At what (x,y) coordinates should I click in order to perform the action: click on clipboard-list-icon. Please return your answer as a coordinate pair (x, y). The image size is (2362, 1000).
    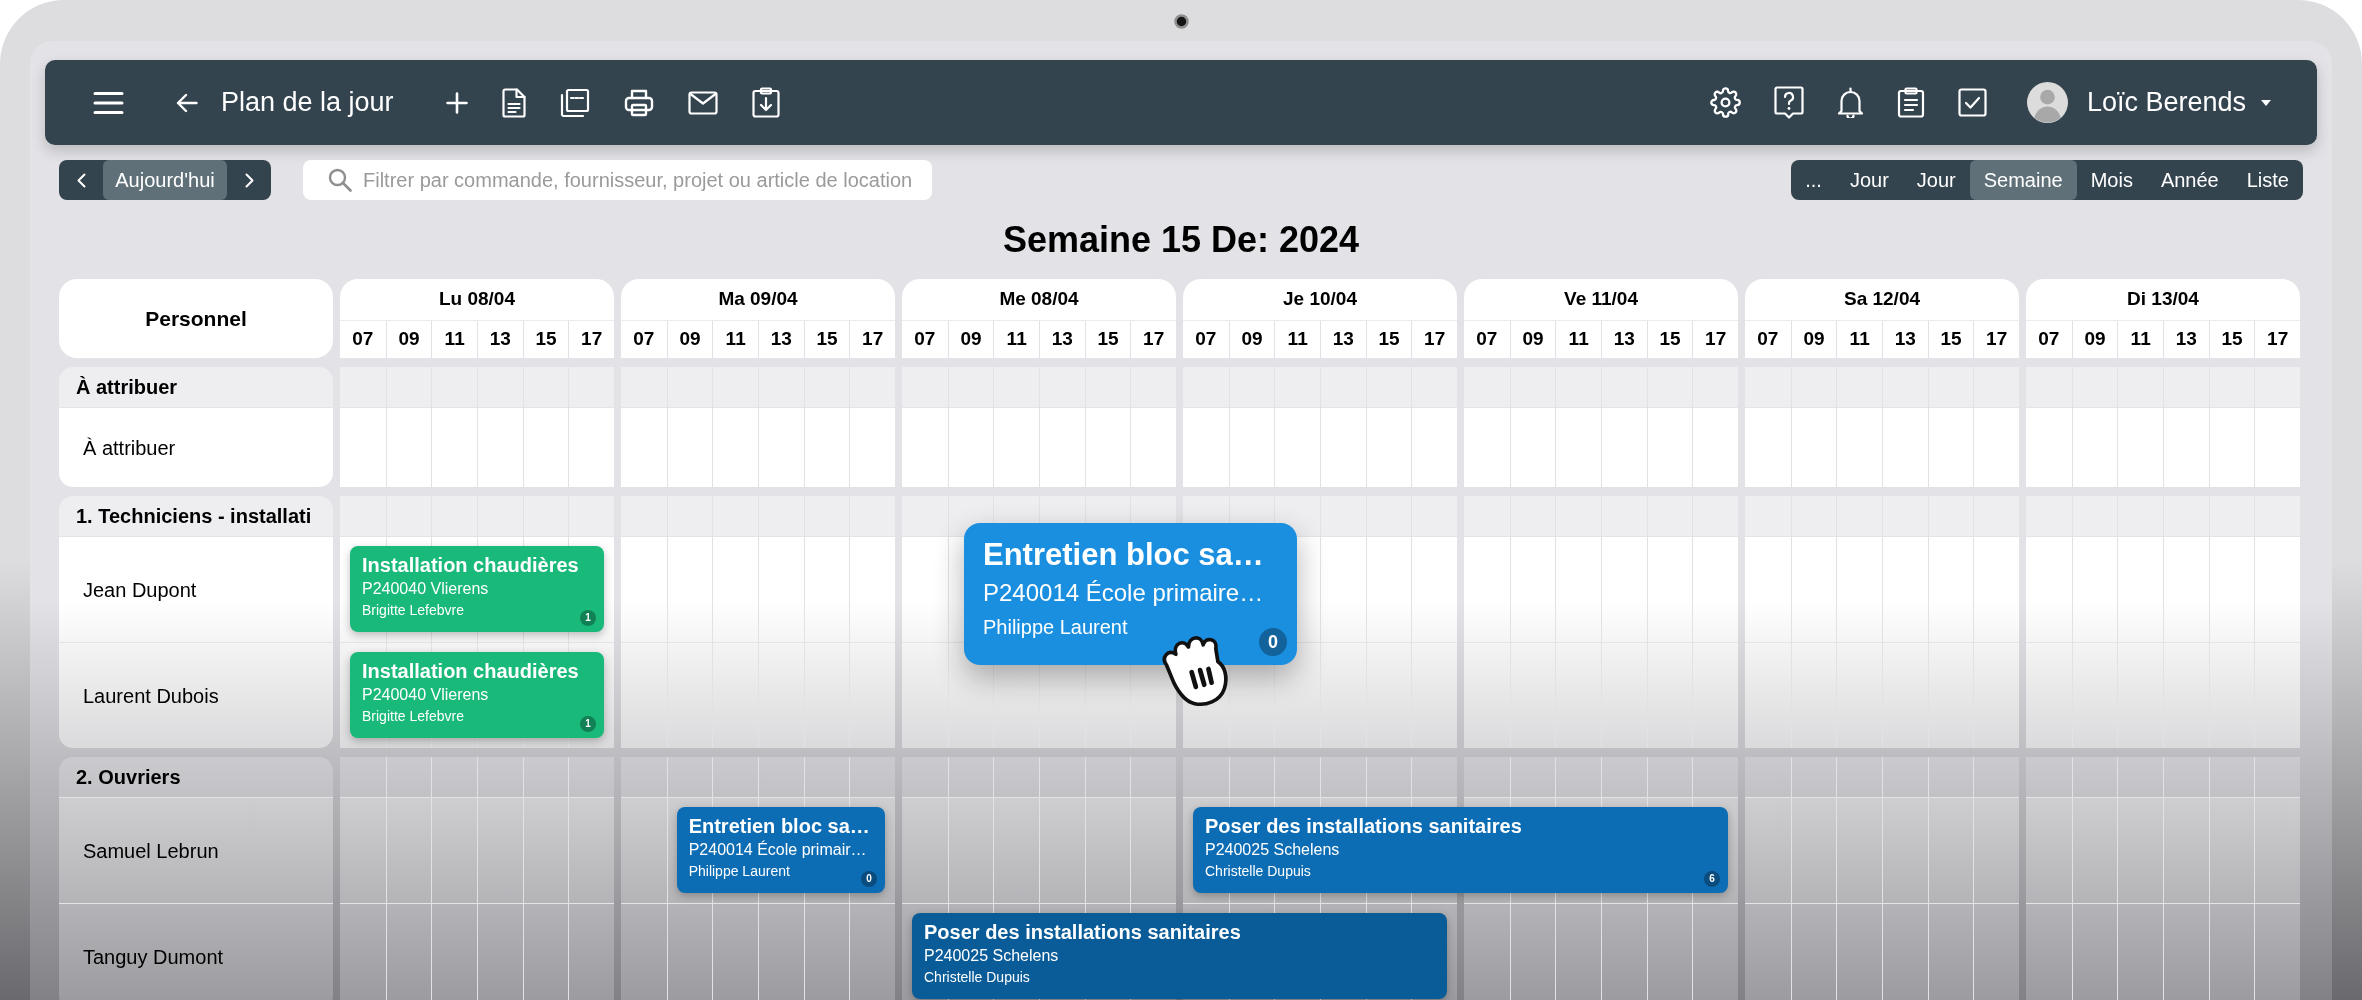
    Looking at the image, I should click on (1910, 102).